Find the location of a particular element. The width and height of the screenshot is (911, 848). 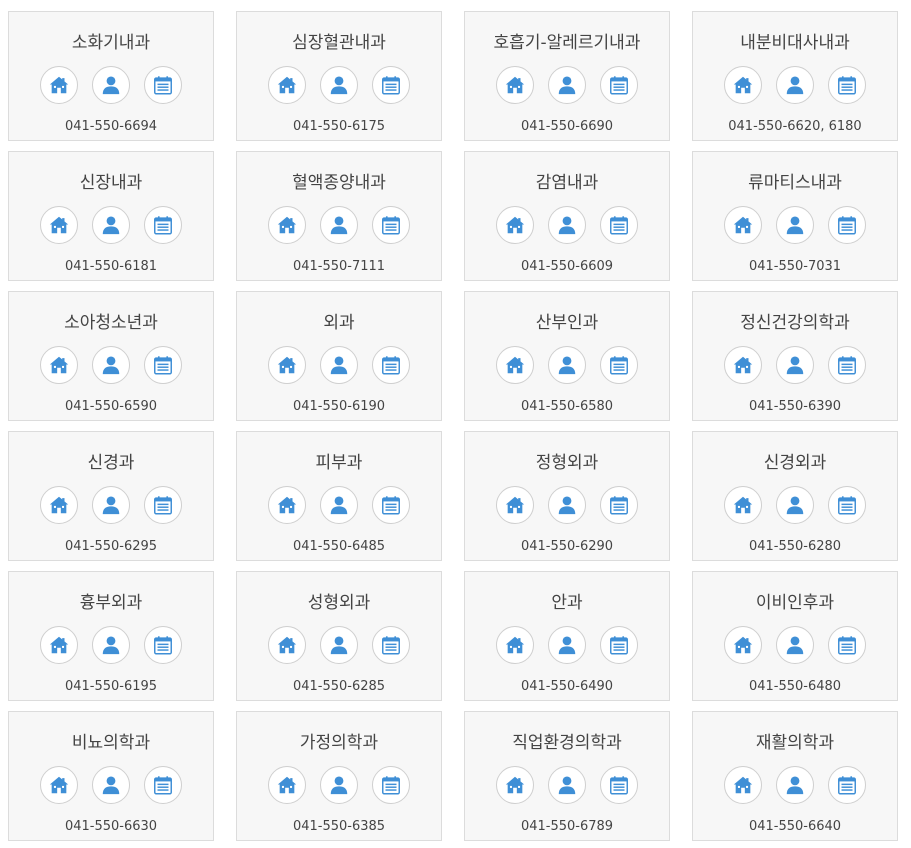

doctor-icon is located at coordinates (567, 785).